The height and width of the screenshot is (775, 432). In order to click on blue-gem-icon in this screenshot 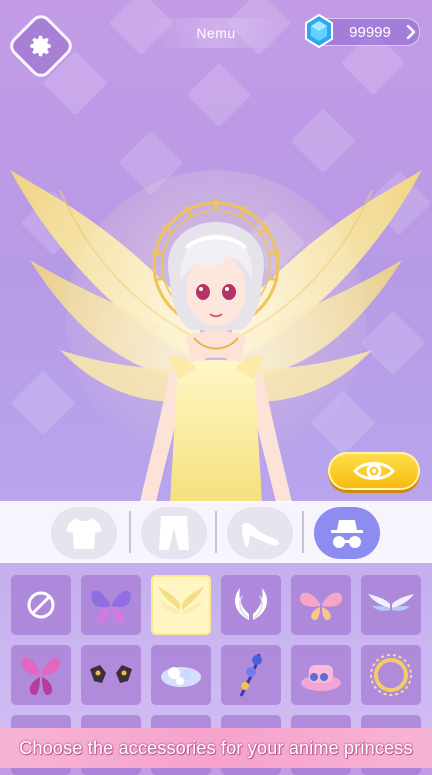, I will do `click(319, 31)`.